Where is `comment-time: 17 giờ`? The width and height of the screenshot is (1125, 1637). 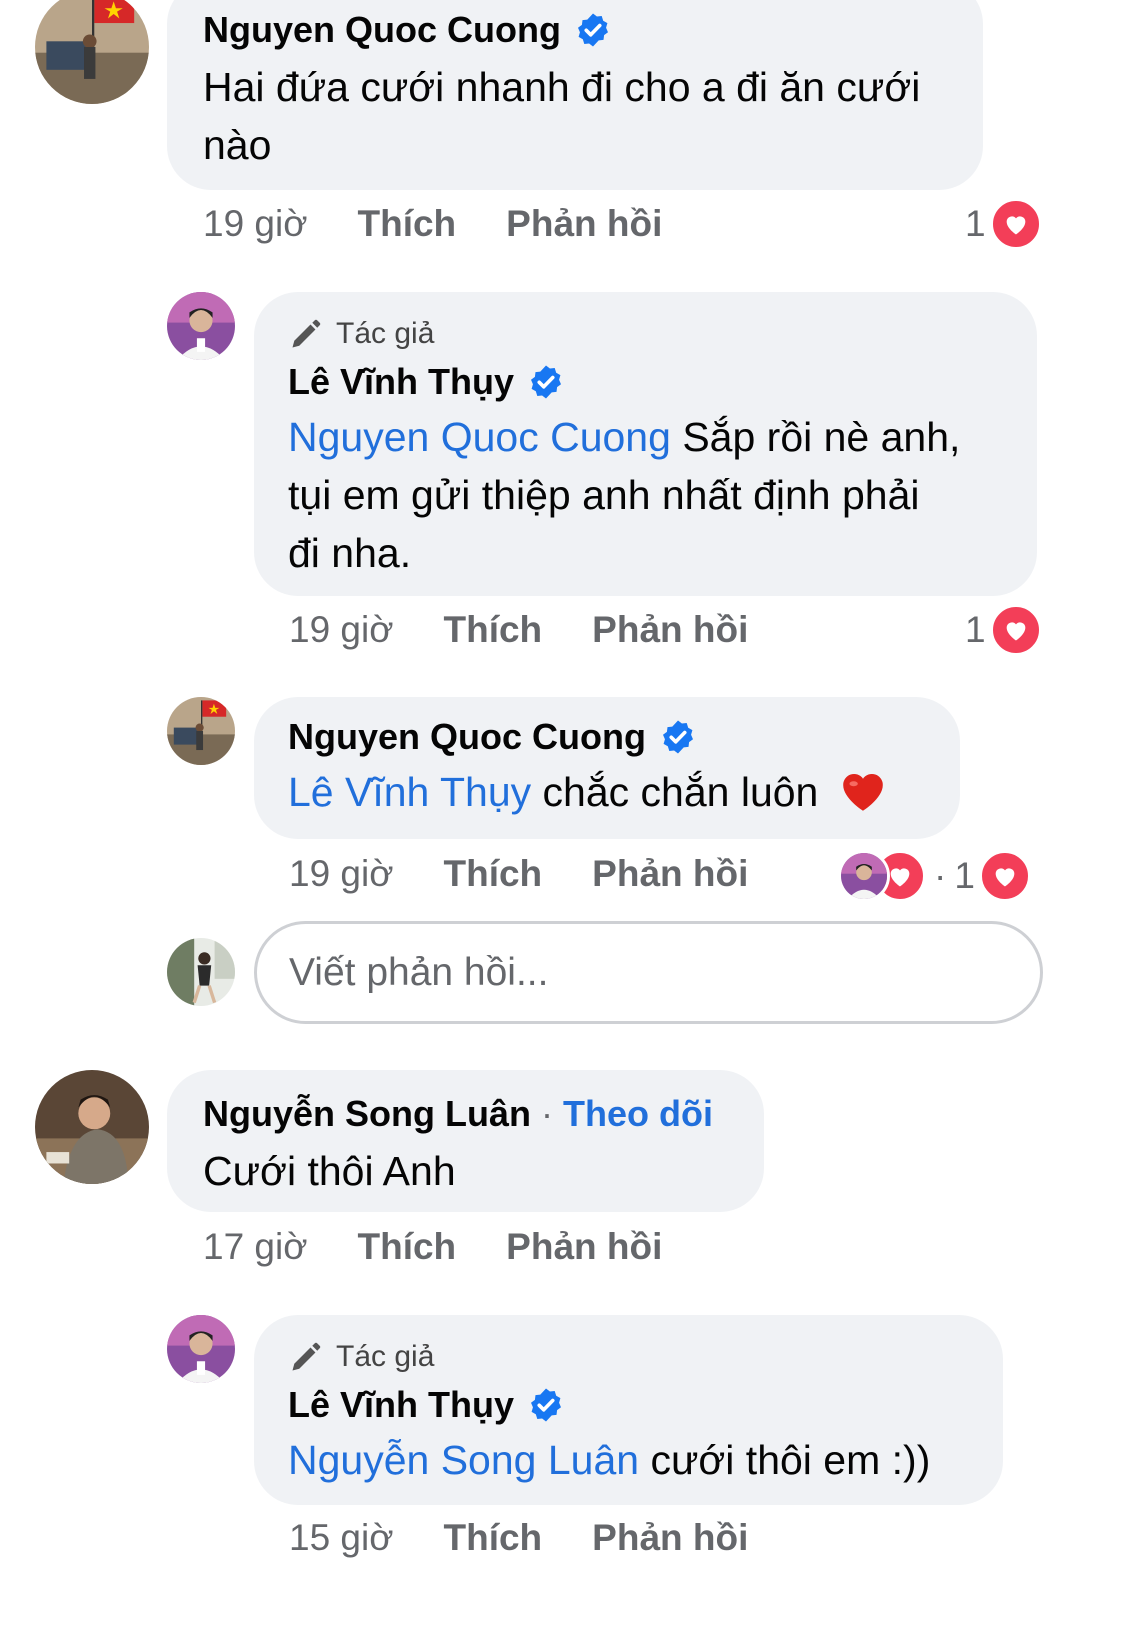 comment-time: 17 giờ is located at coordinates (255, 1247).